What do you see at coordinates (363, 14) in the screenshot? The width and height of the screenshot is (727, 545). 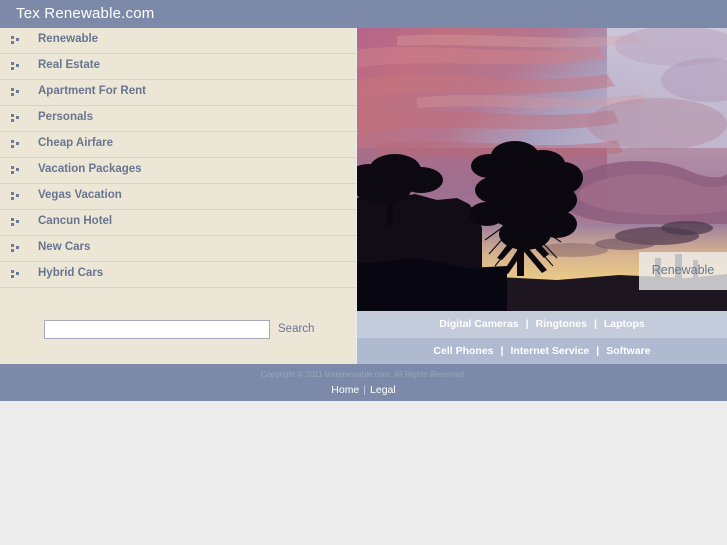 I see `site-header: Tex Renewable.com` at bounding box center [363, 14].